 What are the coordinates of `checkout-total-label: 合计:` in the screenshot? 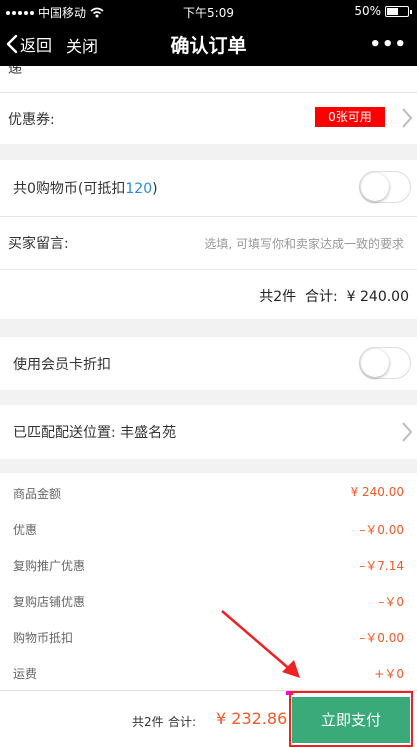 It's located at (182, 722).